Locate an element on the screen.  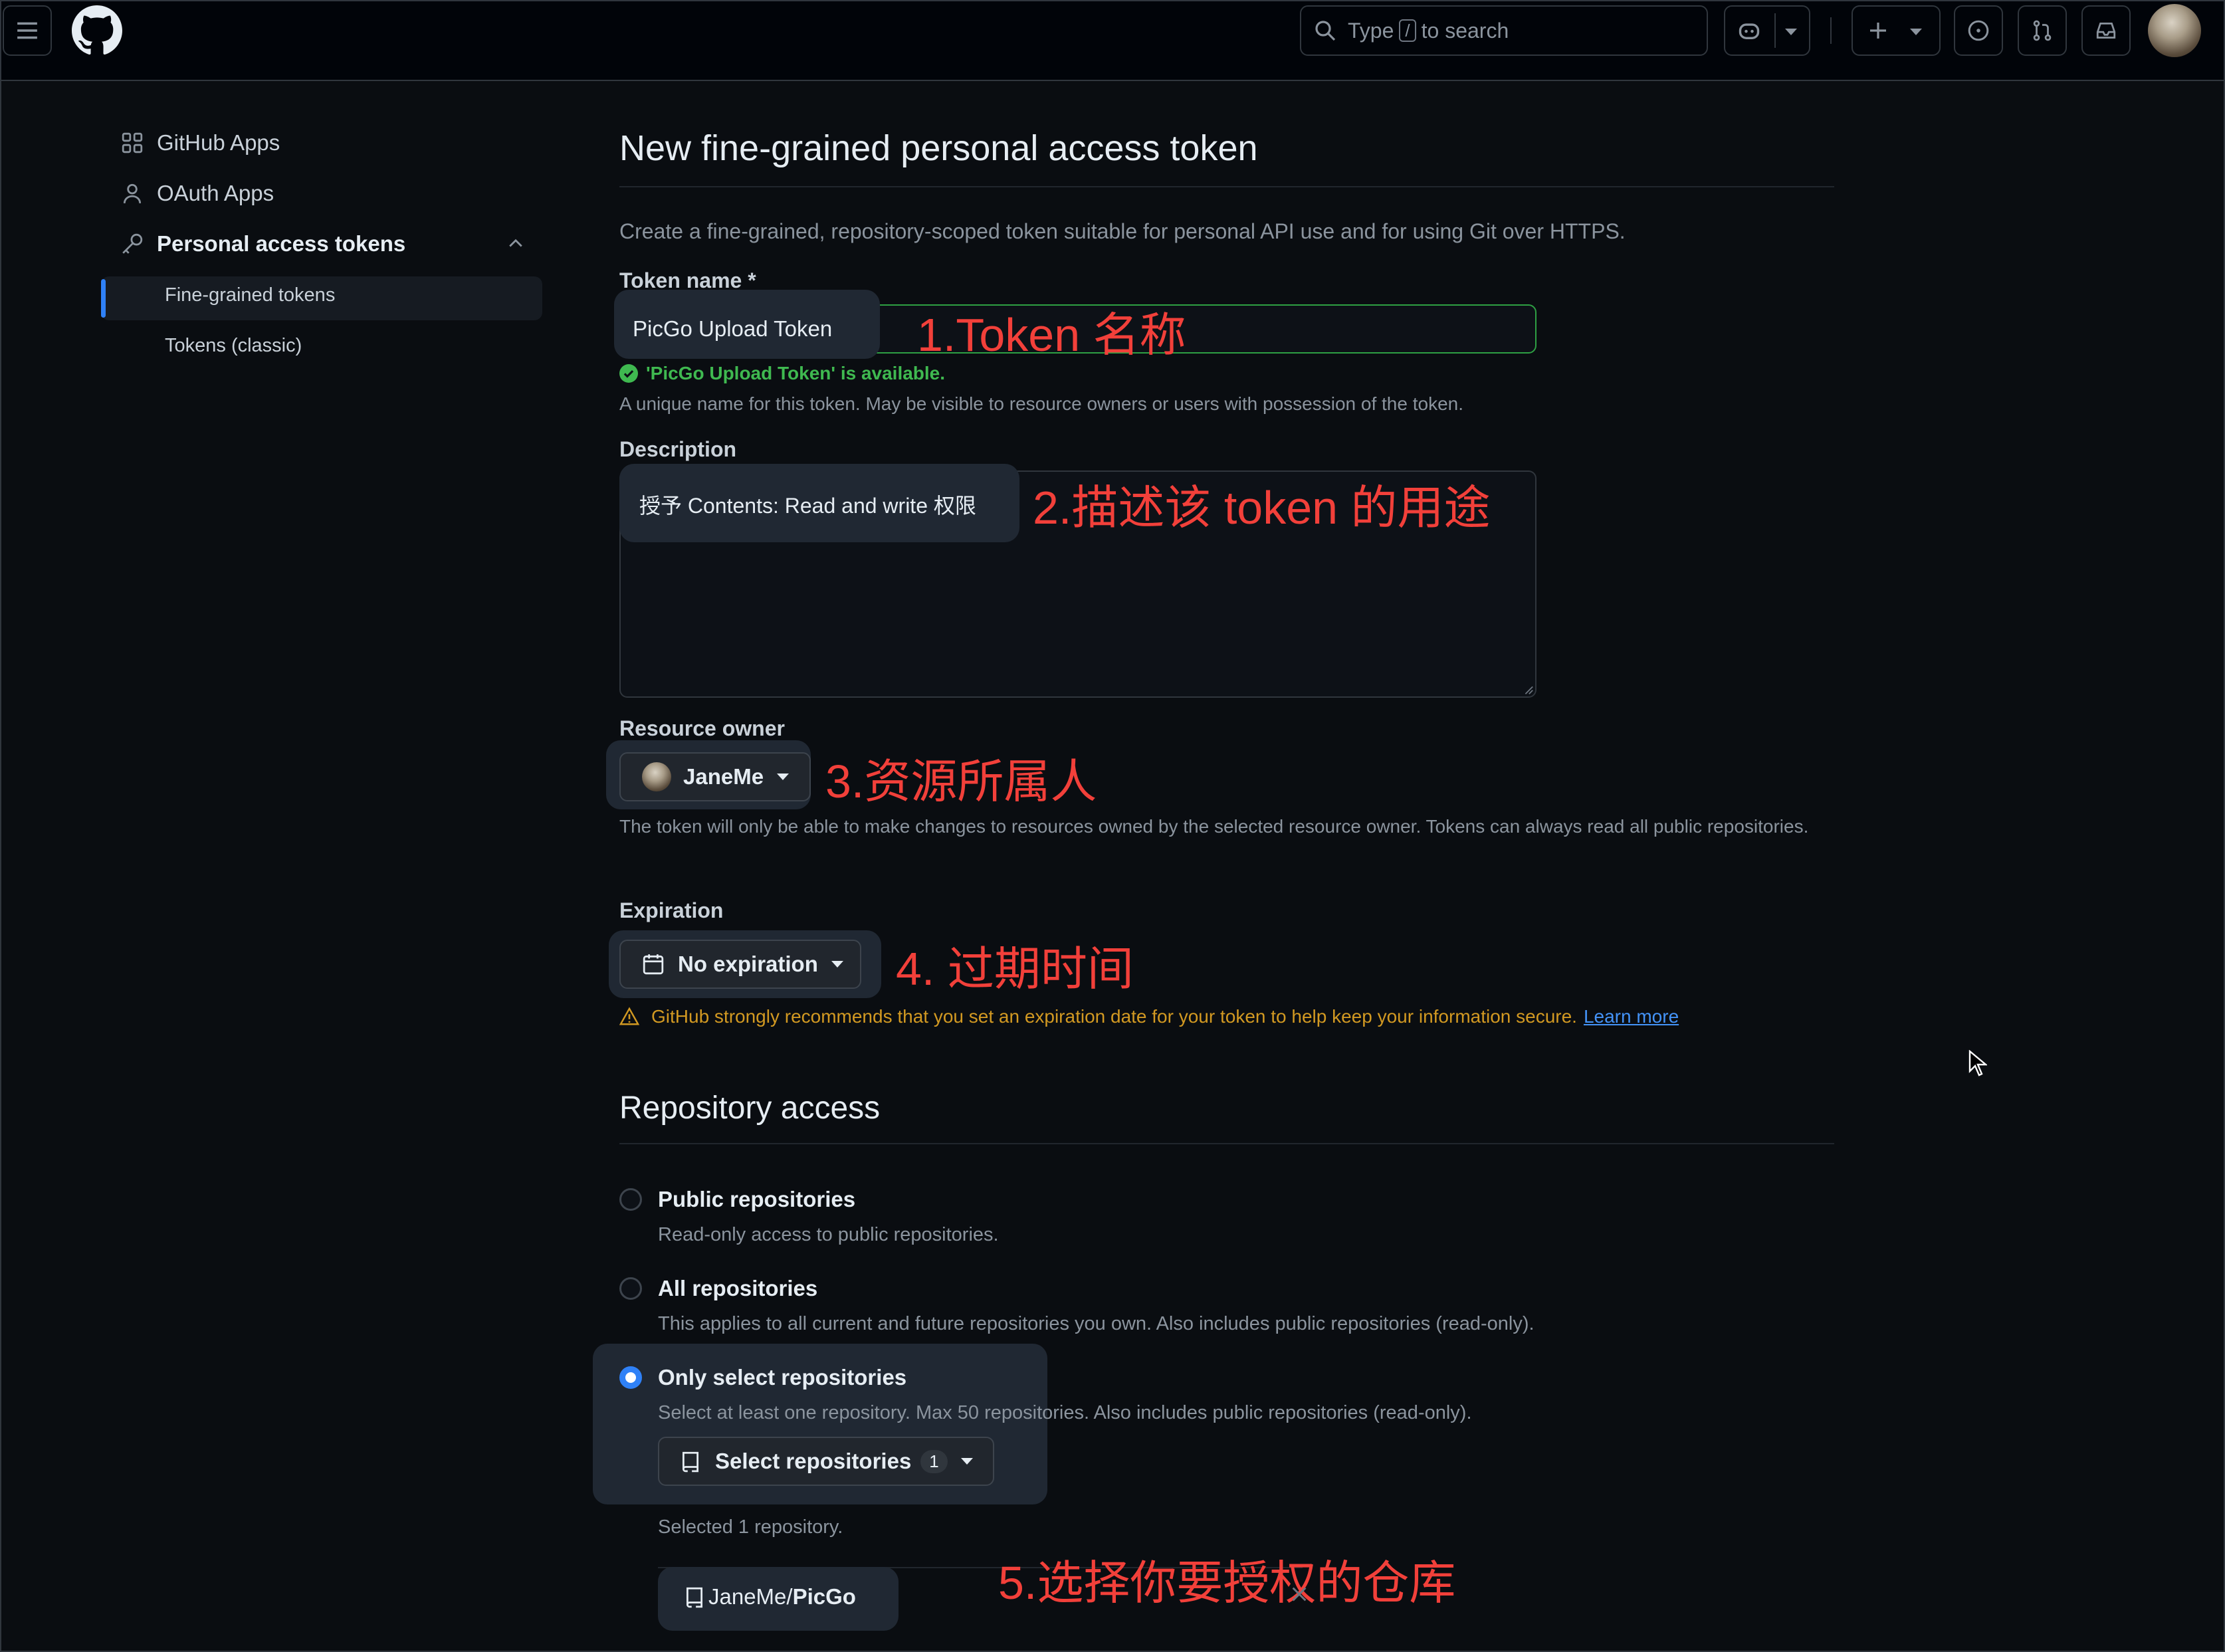
sidebar-item-github-apps: GitHub Apps is located at coordinates (200, 142).